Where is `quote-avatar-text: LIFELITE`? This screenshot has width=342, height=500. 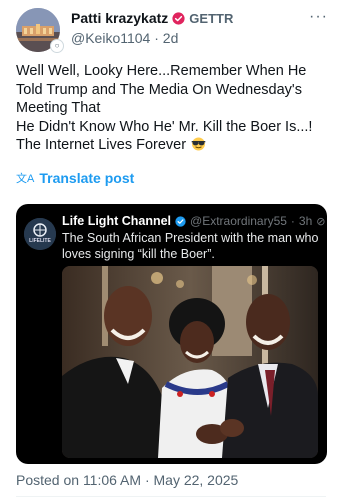 quote-avatar-text: LIFELITE is located at coordinates (40, 241).